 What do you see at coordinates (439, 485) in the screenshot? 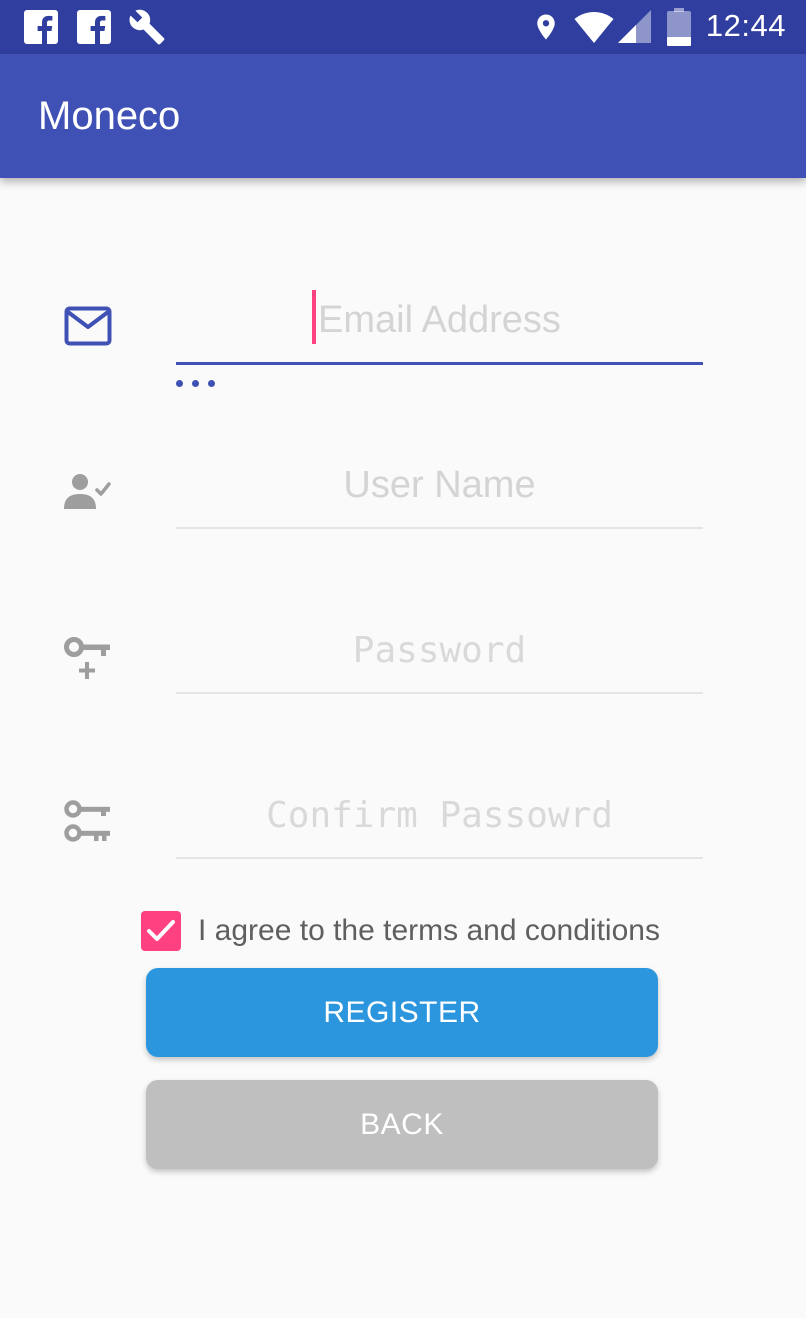
I see `username-input` at bounding box center [439, 485].